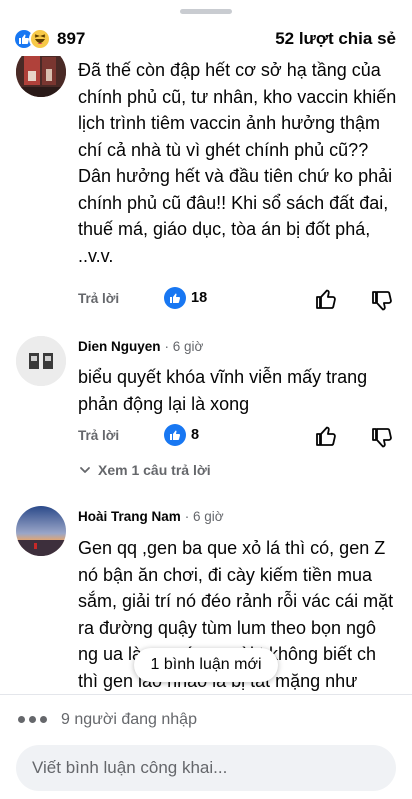 The image size is (412, 799). Describe the element at coordinates (206, 665) in the screenshot. I see `new-comments-button: 1 bình luận mới` at that location.